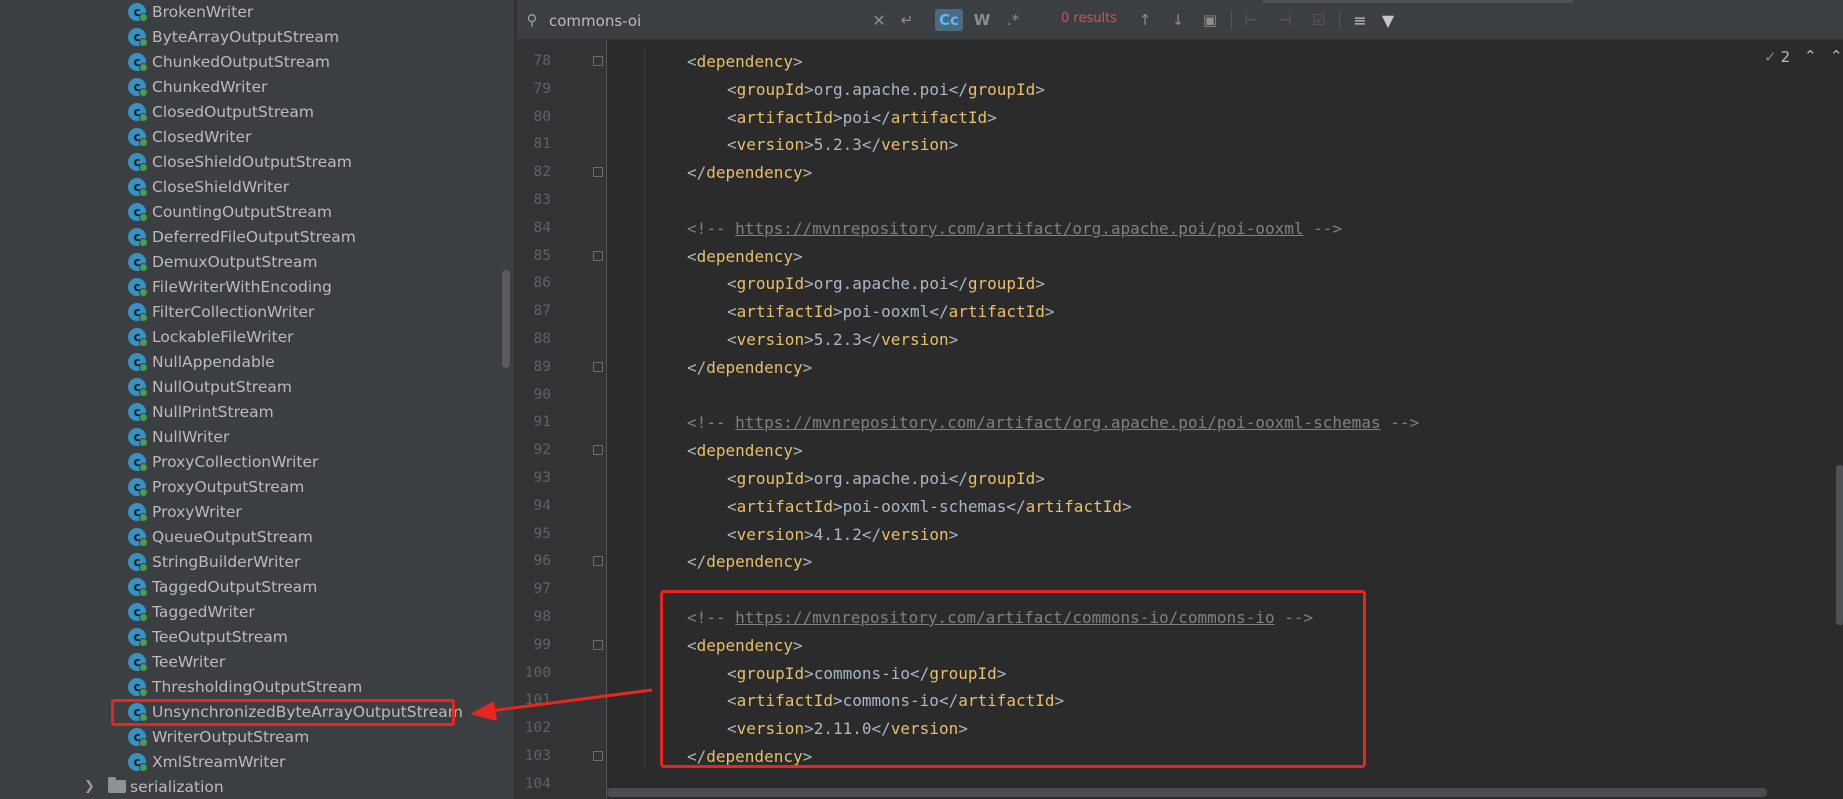 The height and width of the screenshot is (799, 1843). I want to click on editor-scrollbar, so click(1839, 545).